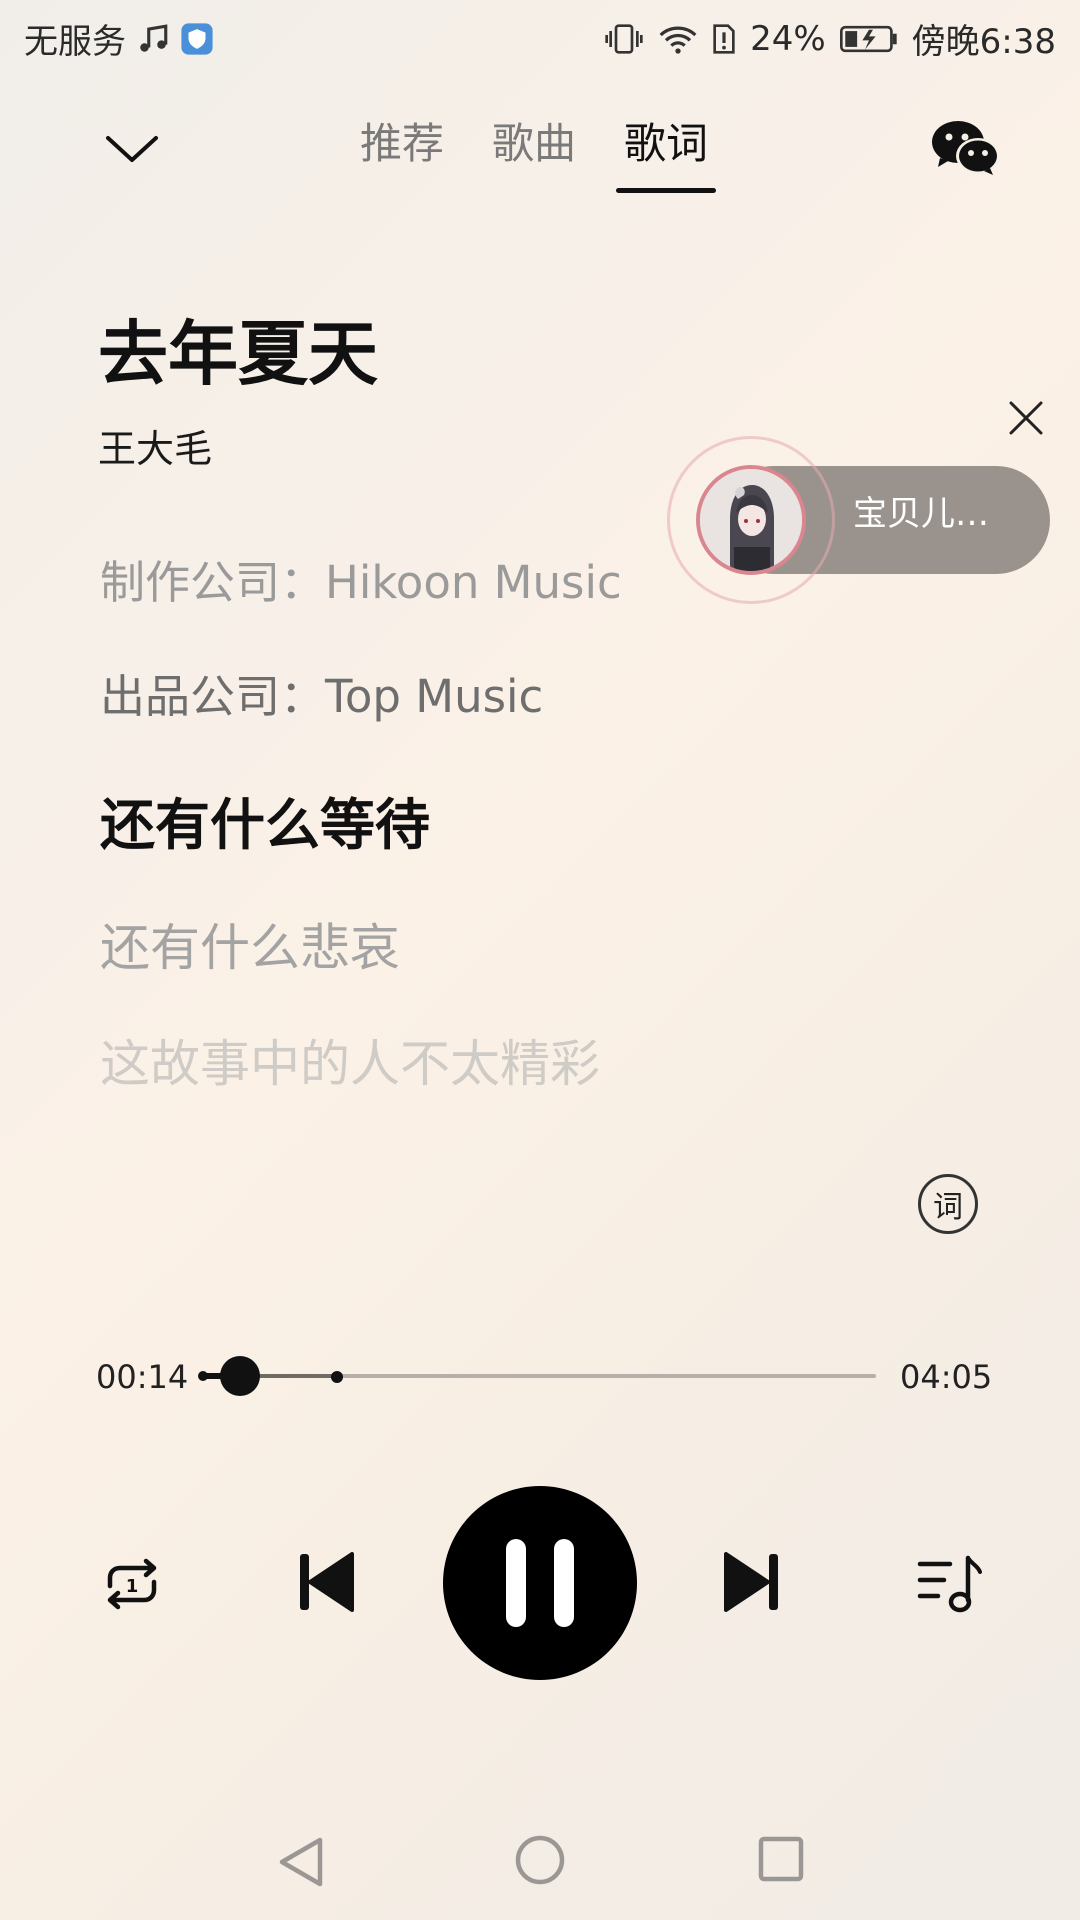 Image resolution: width=1080 pixels, height=1920 pixels. I want to click on mini-player-cover, so click(751, 520).